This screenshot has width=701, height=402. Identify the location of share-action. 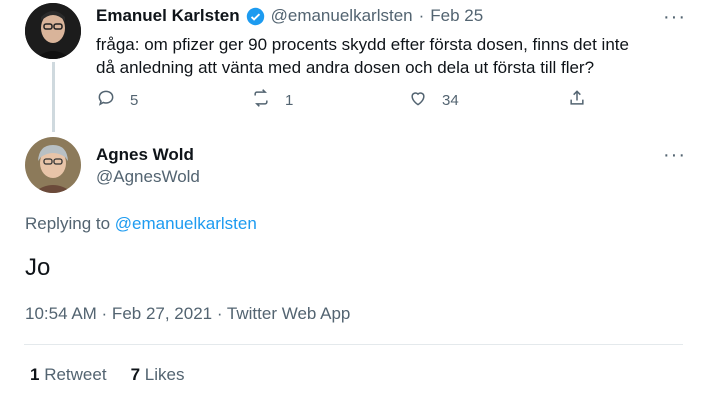
(577, 100).